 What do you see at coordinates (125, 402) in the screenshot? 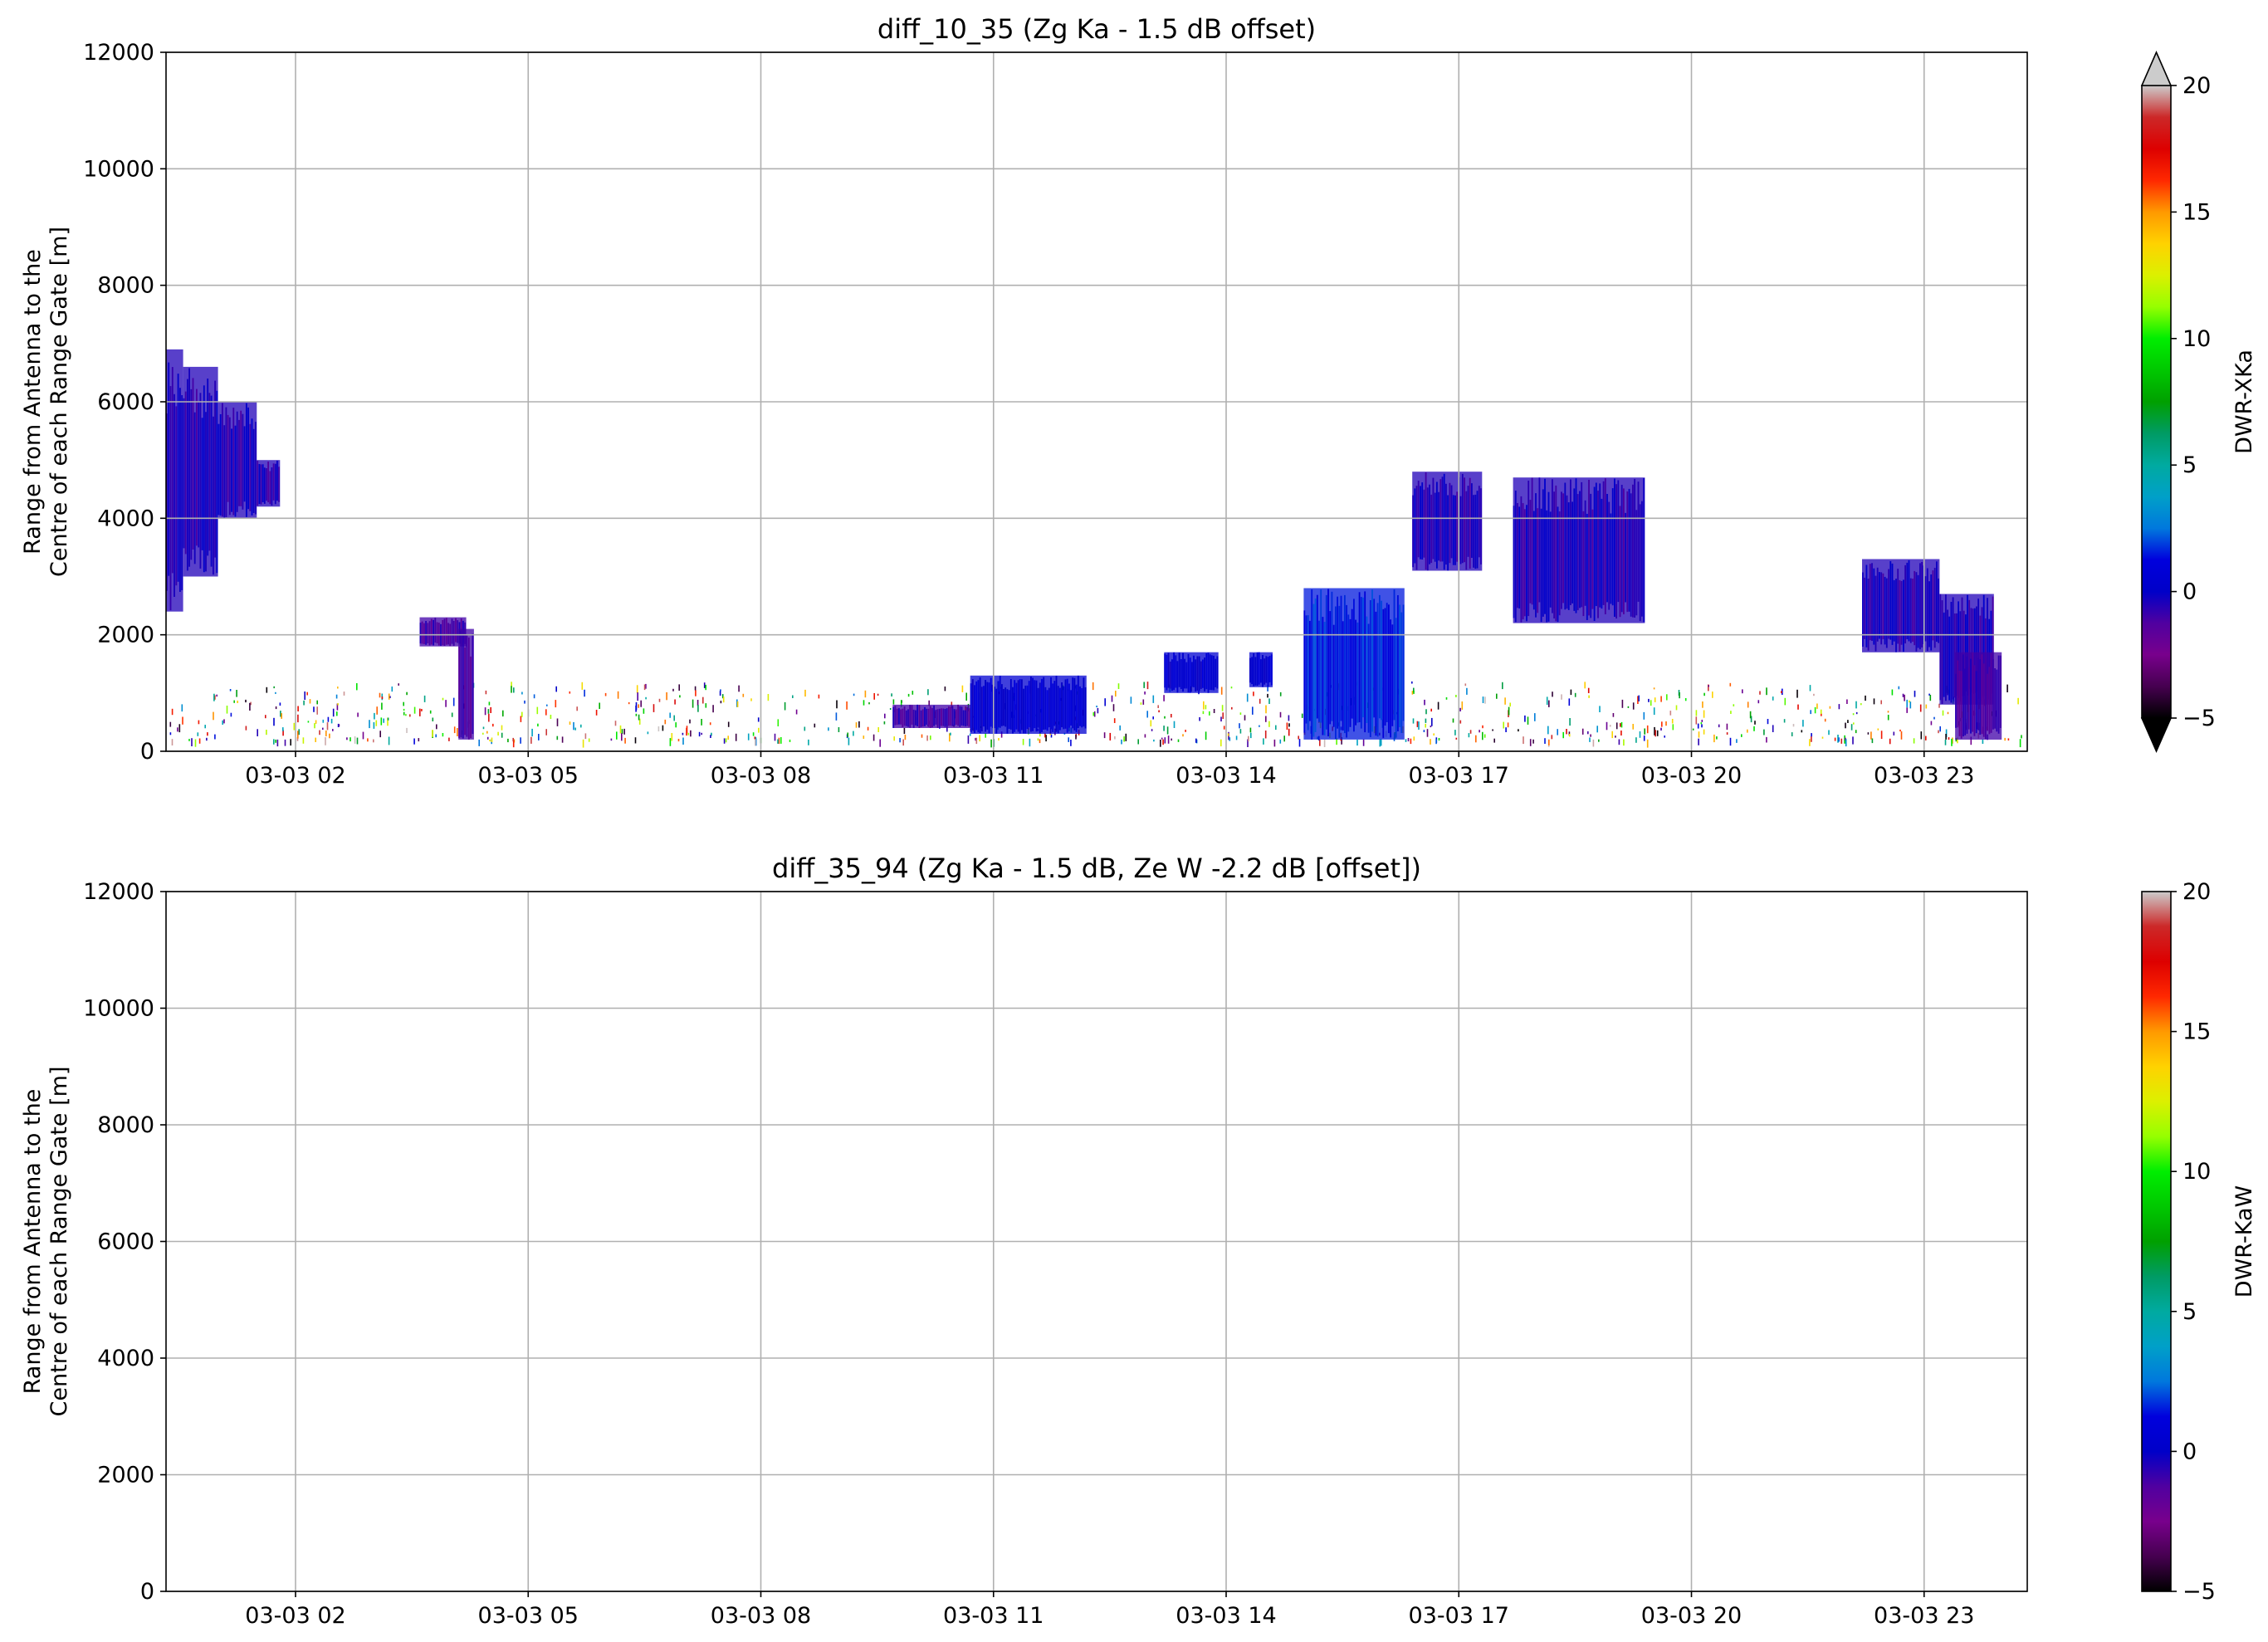
I see `y-tick-label: 6000` at bounding box center [125, 402].